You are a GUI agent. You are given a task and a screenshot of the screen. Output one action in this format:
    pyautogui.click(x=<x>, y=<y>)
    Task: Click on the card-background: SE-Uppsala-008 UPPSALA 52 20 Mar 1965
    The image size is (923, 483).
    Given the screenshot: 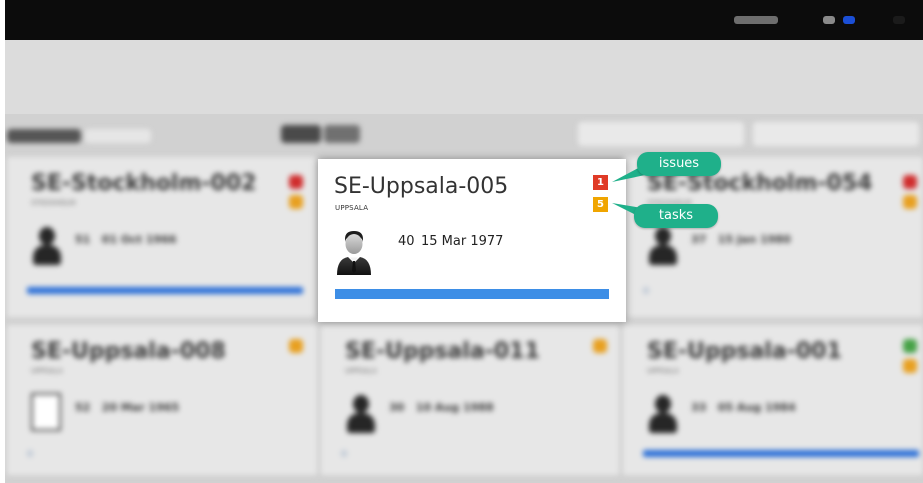 What is the action you would take?
    pyautogui.click(x=162, y=400)
    